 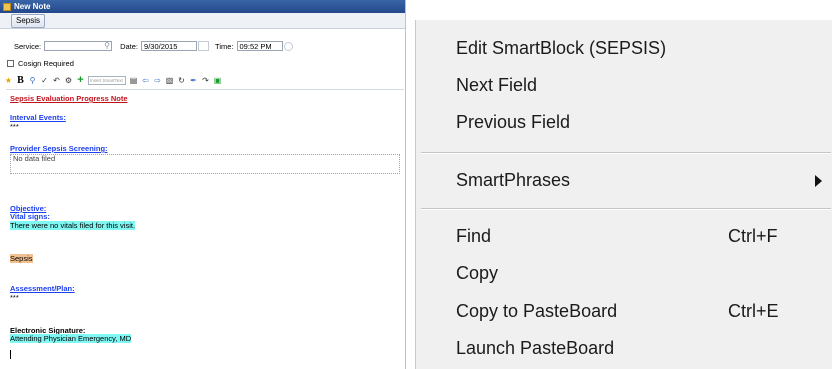 What do you see at coordinates (202, 6) in the screenshot?
I see `window-title-bar: New Note` at bounding box center [202, 6].